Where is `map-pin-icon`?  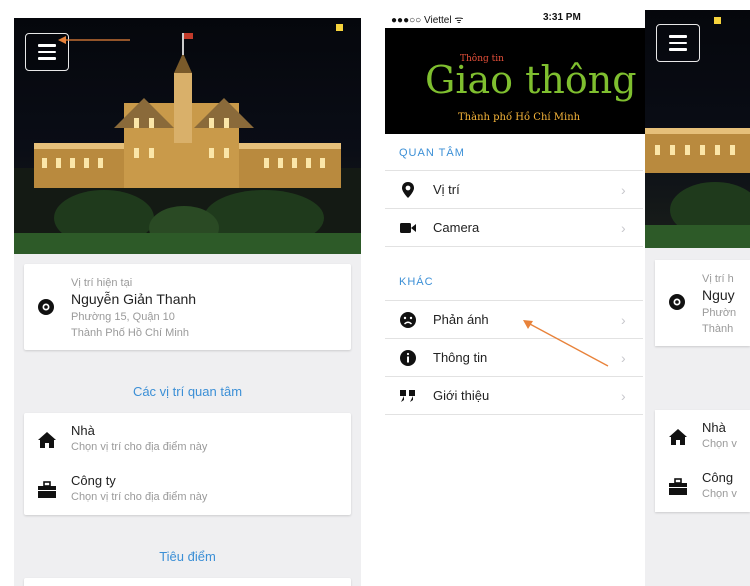
map-pin-icon is located at coordinates (408, 190).